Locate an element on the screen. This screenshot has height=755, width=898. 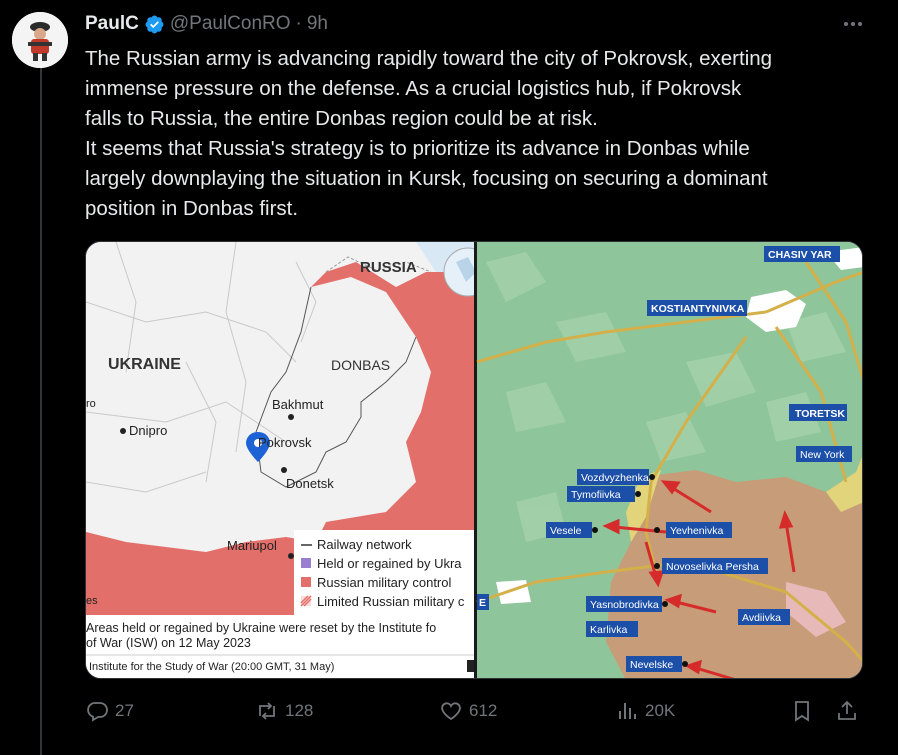
repost-count: 128 is located at coordinates (299, 710).